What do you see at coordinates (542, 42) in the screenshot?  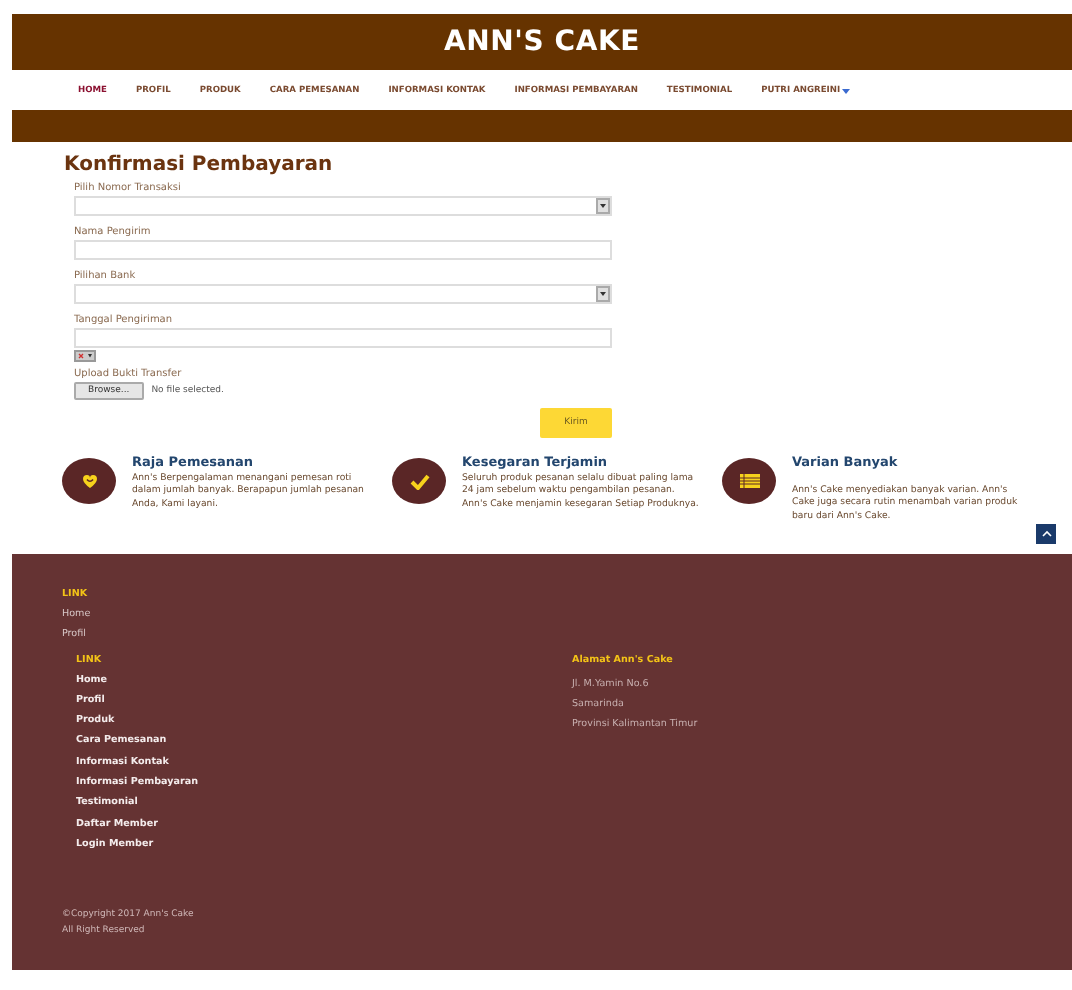 I see `site-title: ANN'S CAKE` at bounding box center [542, 42].